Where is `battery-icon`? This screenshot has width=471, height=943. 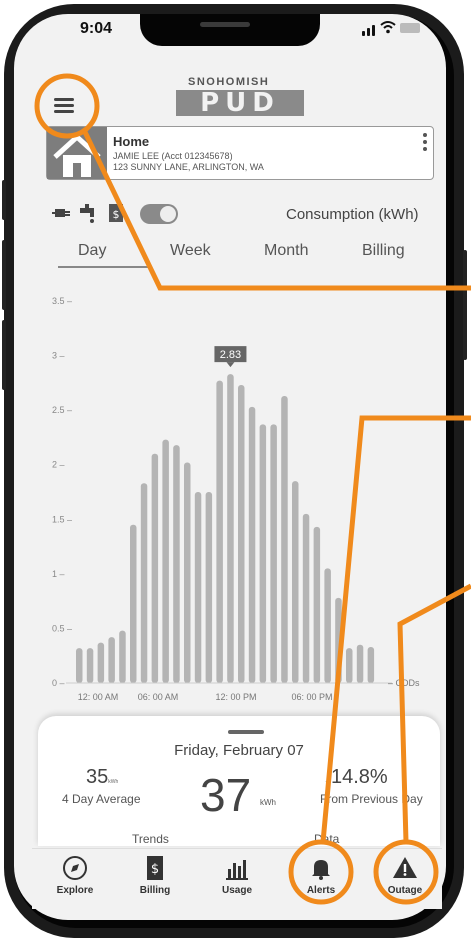
battery-icon is located at coordinates (410, 28).